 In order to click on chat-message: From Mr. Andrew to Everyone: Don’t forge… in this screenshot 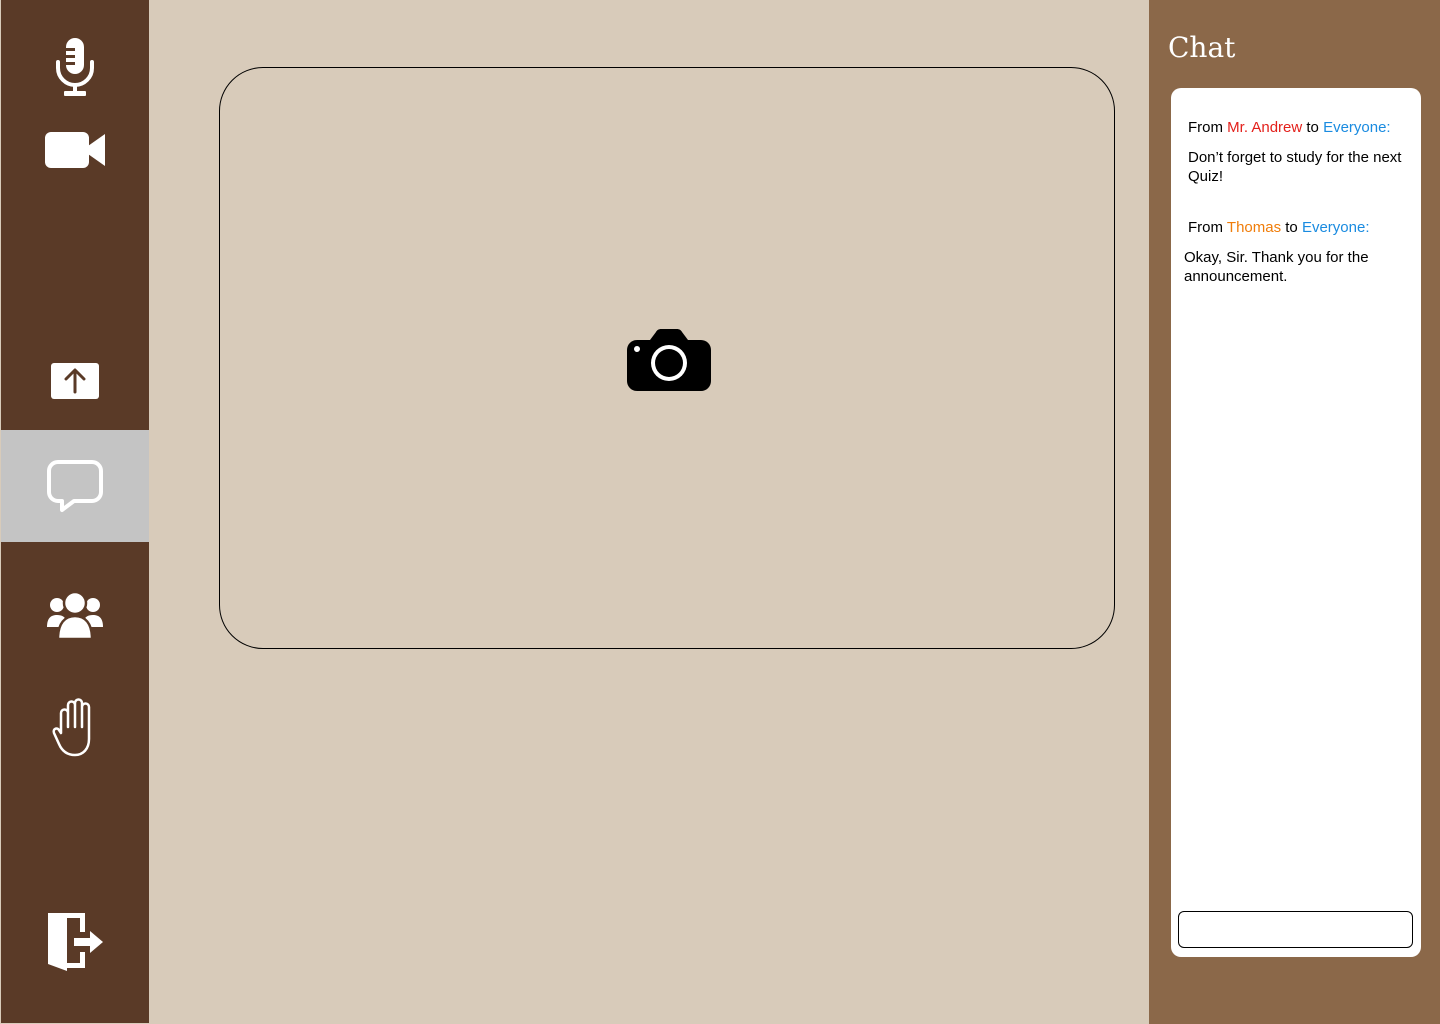, I will do `click(1299, 152)`.